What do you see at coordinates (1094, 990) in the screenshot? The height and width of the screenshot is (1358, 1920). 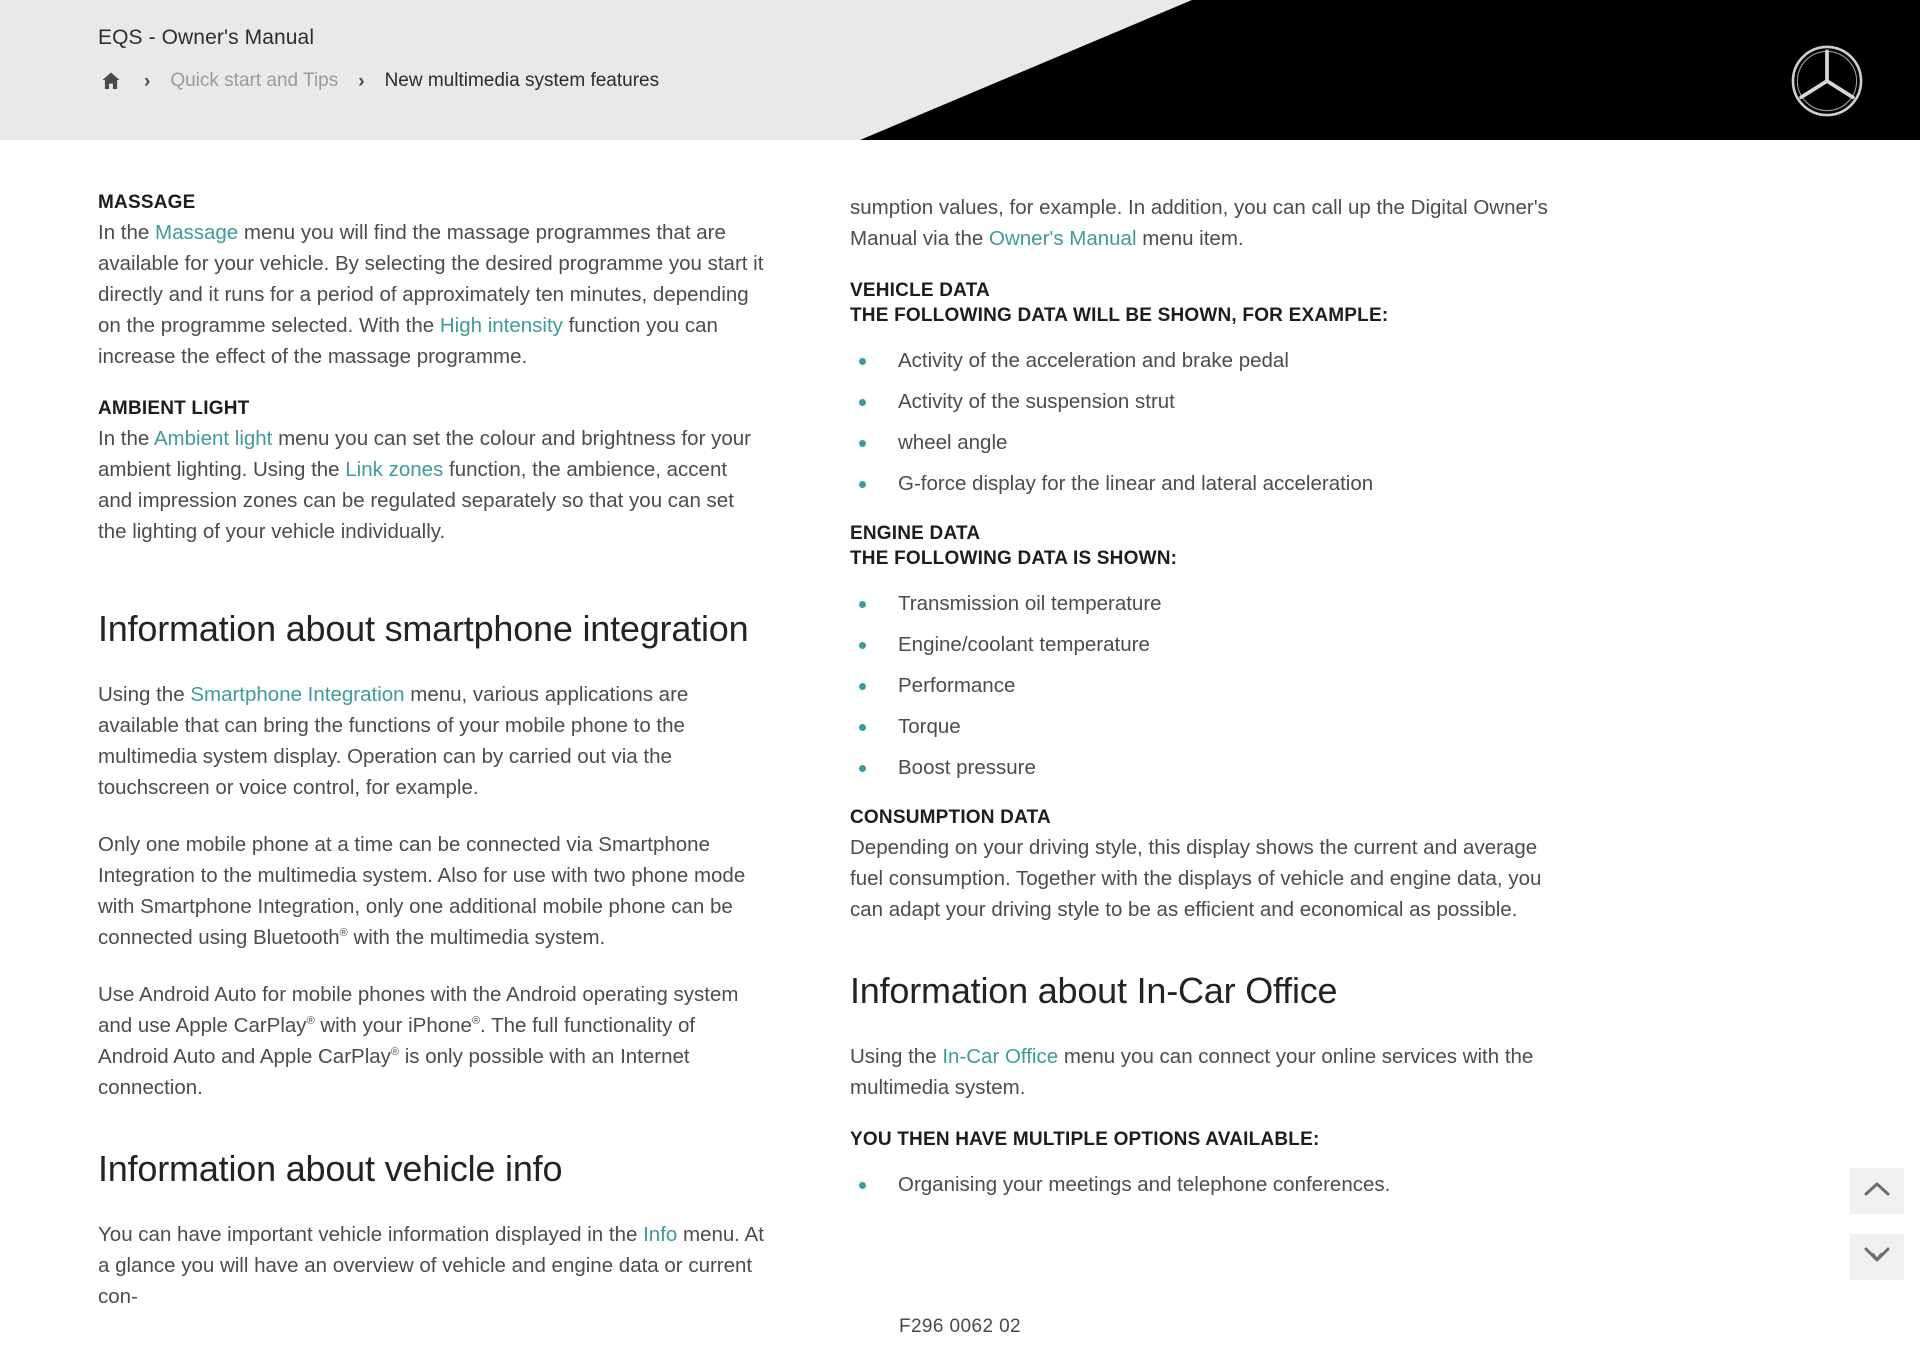 I see `in-car-office-heading: Information about In-Car Office` at bounding box center [1094, 990].